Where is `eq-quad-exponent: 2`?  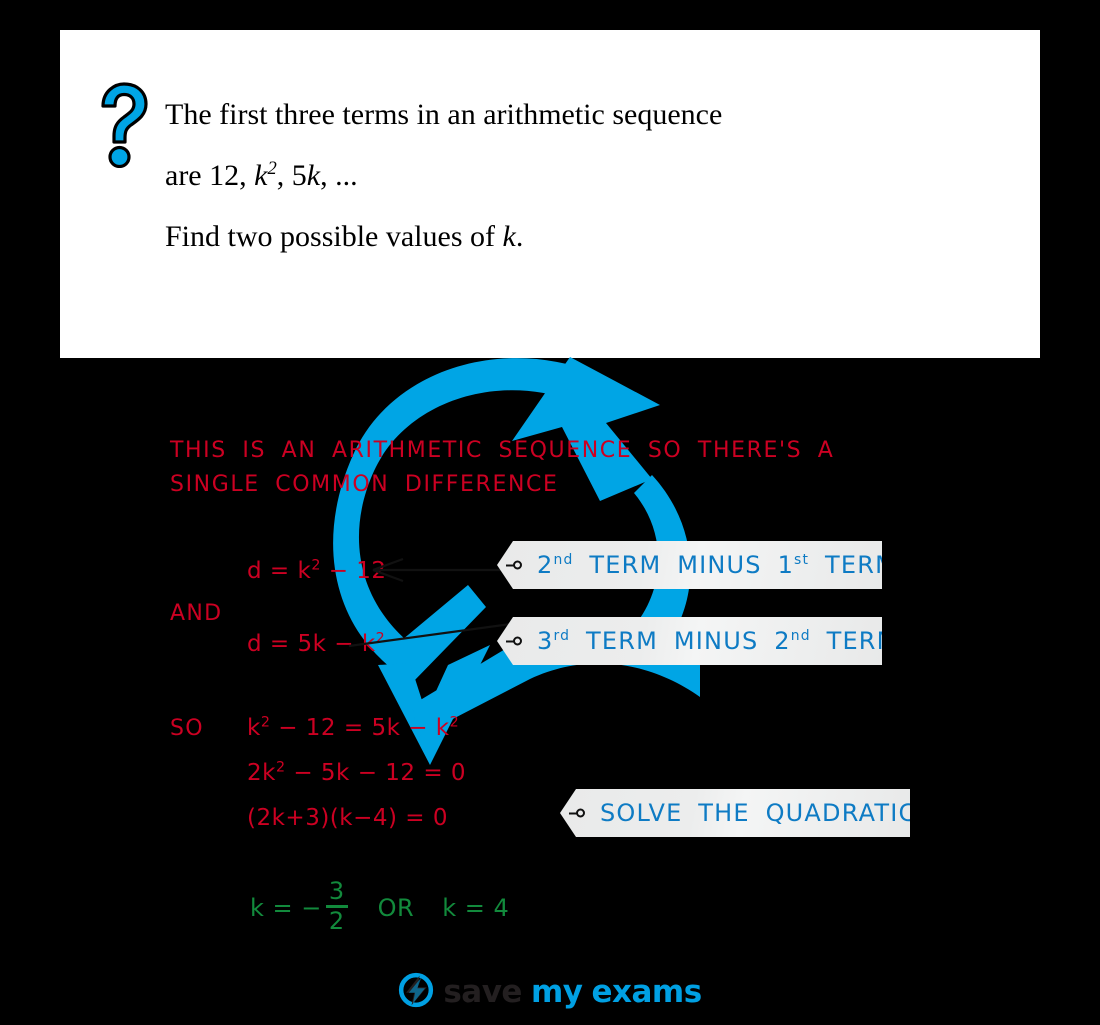 eq-quad-exponent: 2 is located at coordinates (280, 767).